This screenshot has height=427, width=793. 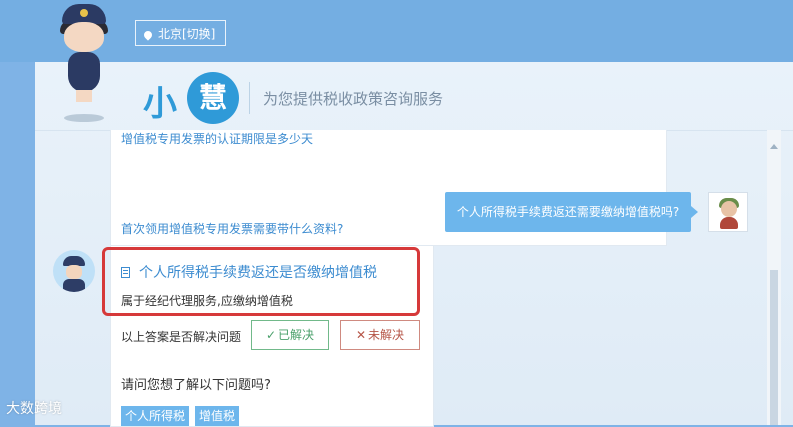 What do you see at coordinates (217, 138) in the screenshot?
I see `history-link-certification-period: 增值税专用发票的认证期限是多少天` at bounding box center [217, 138].